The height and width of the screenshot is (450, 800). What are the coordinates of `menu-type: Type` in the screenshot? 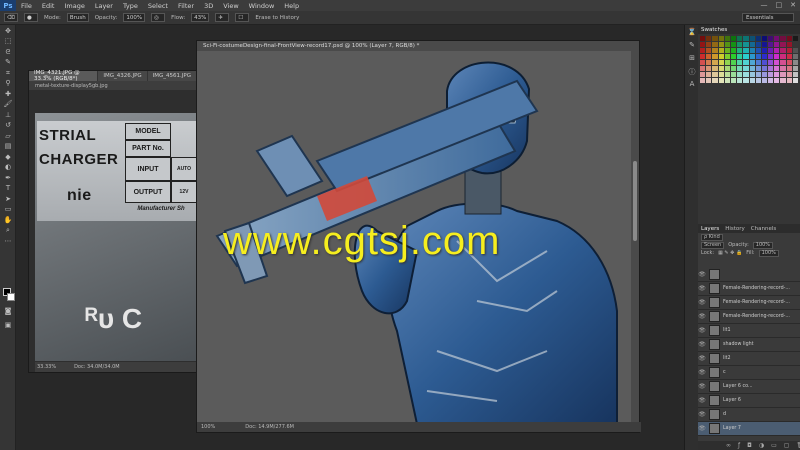 It's located at (130, 6).